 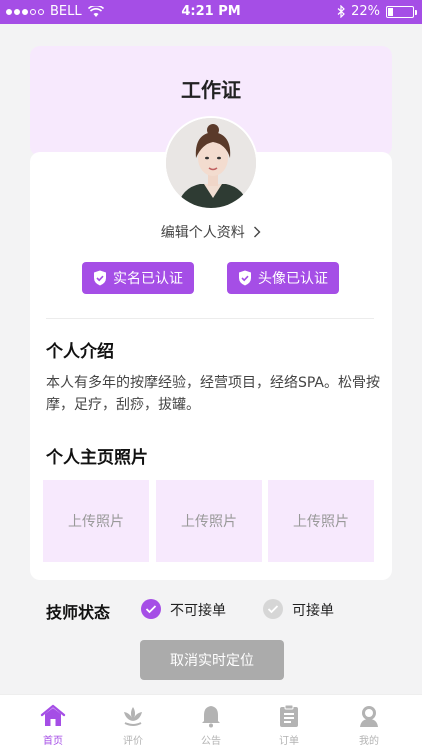 What do you see at coordinates (133, 741) in the screenshot?
I see `tab-reviews-label: 评价` at bounding box center [133, 741].